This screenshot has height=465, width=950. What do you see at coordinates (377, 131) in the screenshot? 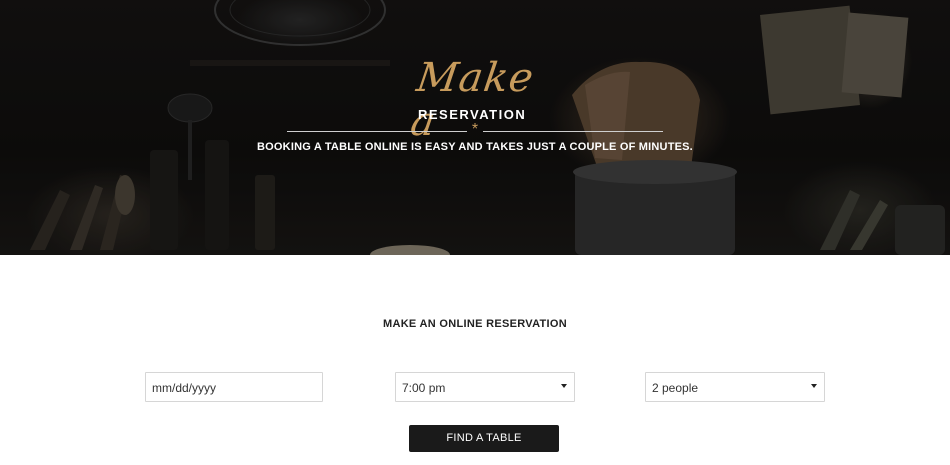
I see `divider-line-left` at bounding box center [377, 131].